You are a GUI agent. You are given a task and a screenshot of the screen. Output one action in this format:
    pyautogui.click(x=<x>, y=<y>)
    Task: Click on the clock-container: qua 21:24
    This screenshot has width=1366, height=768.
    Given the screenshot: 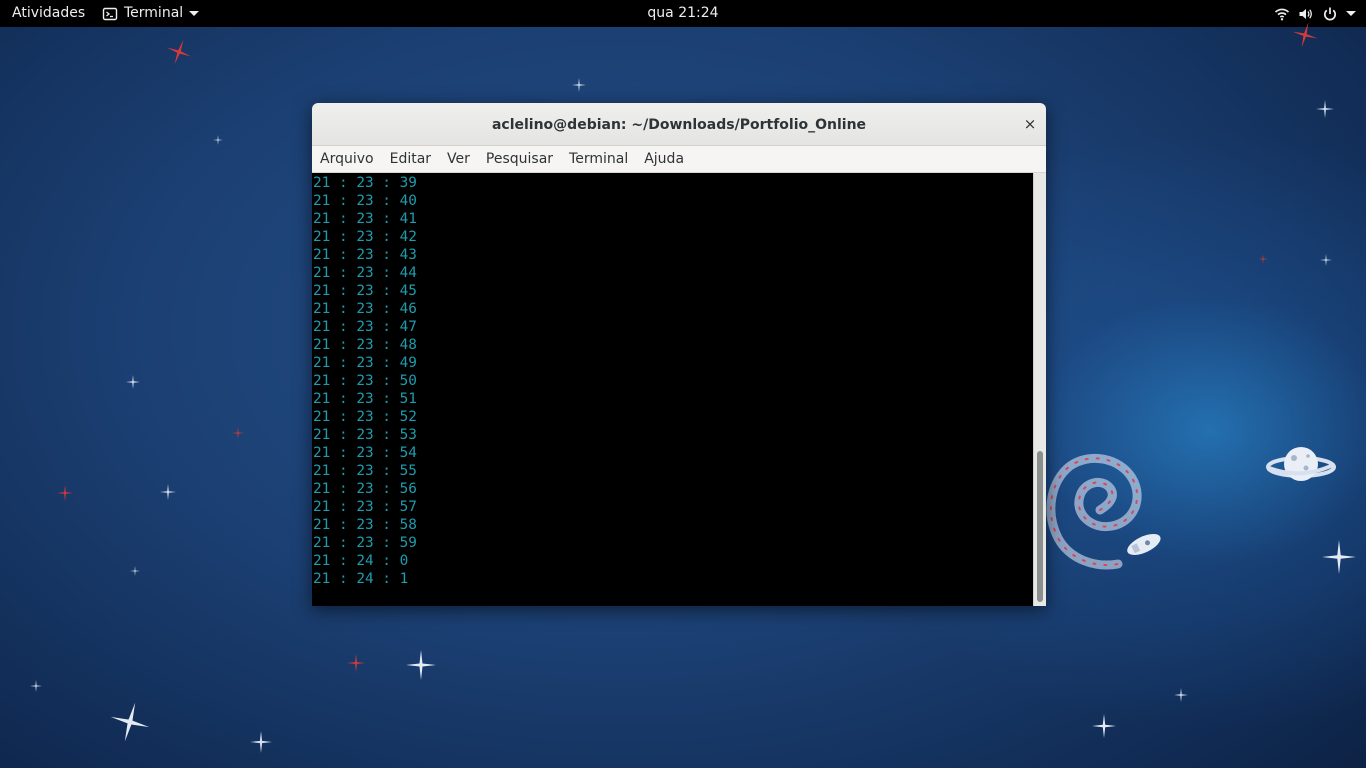 What is the action you would take?
    pyautogui.click(x=683, y=13)
    